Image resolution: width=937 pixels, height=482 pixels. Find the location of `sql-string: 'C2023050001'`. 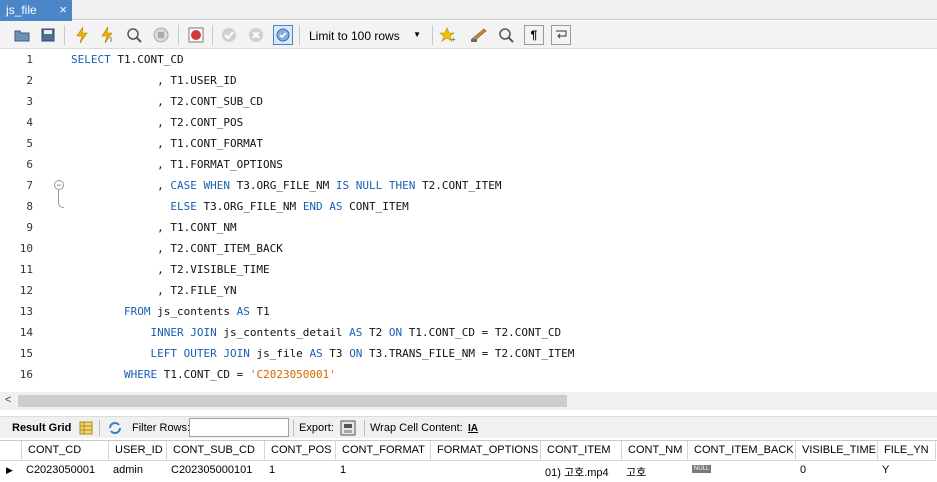

sql-string: 'C2023050001' is located at coordinates (292, 374).